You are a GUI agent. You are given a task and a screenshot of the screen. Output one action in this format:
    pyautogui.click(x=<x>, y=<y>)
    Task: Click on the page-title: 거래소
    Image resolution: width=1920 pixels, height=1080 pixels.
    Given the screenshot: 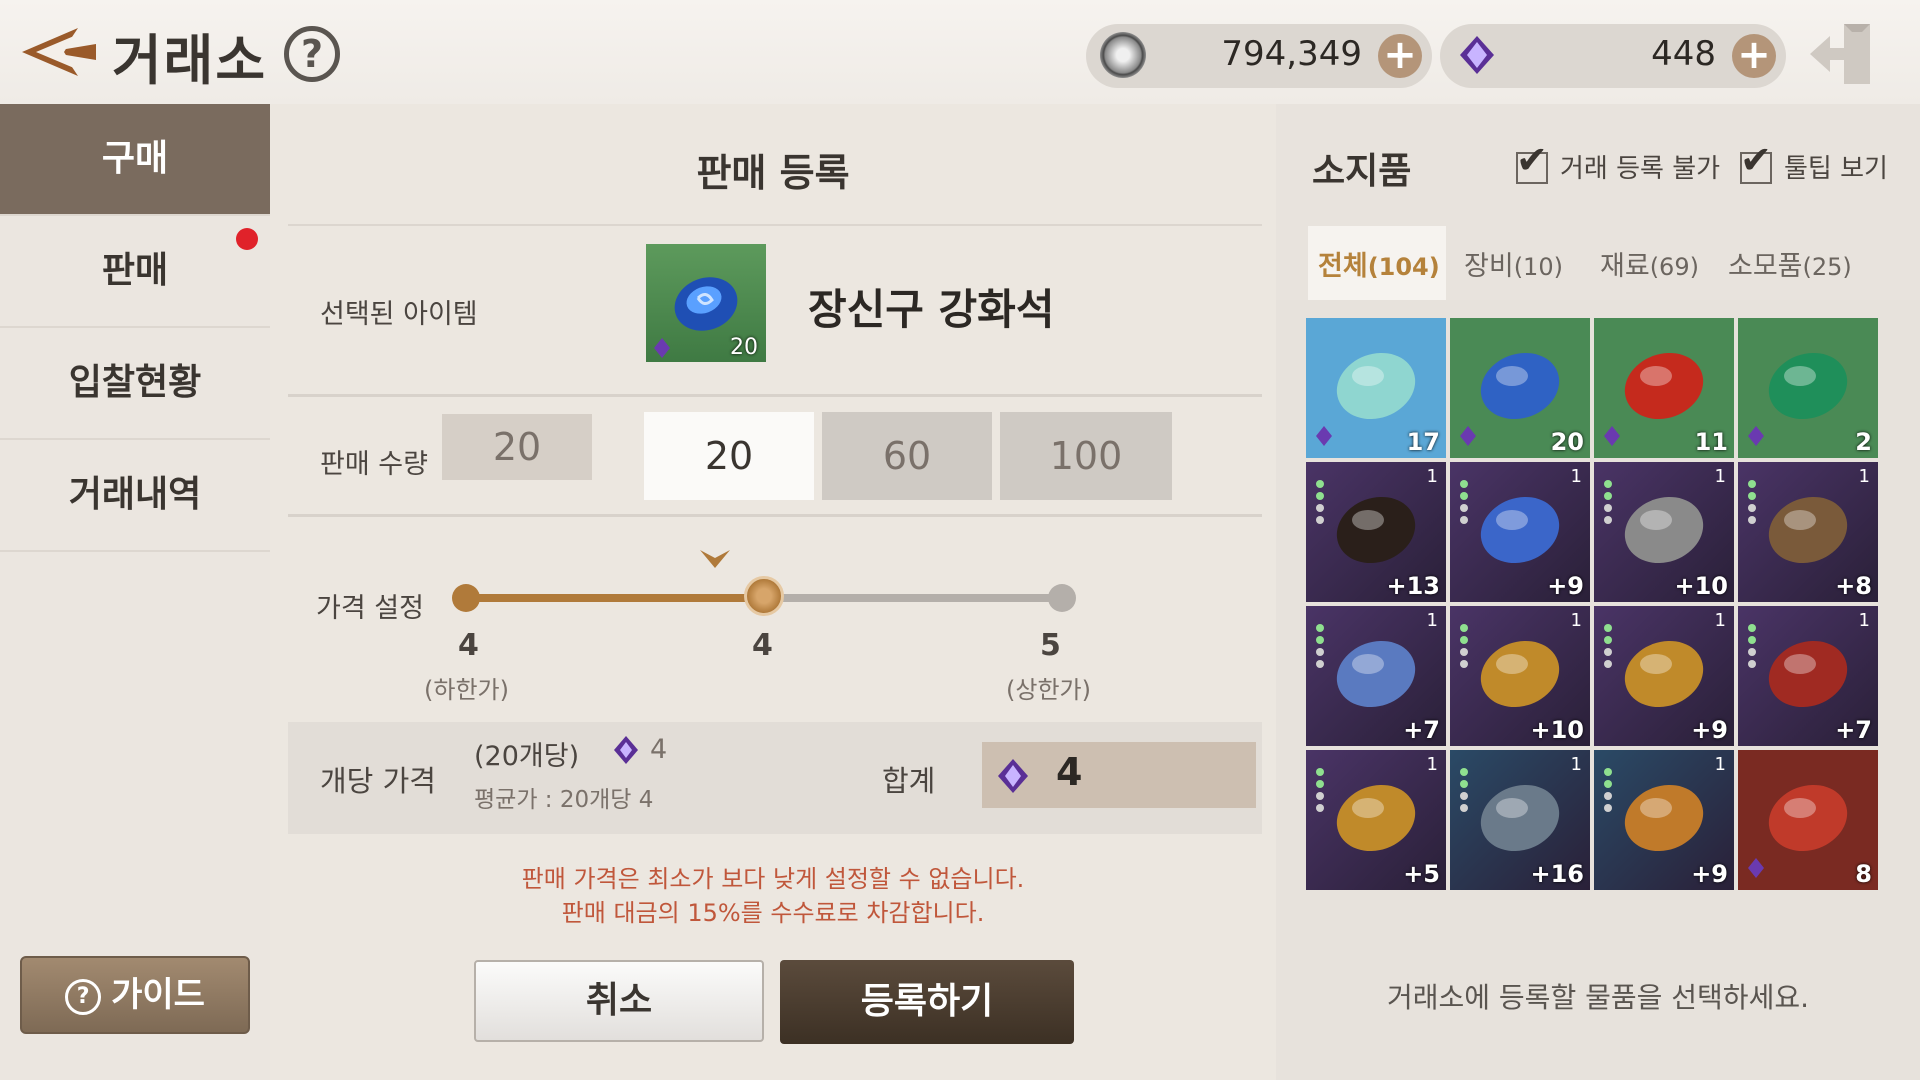 What is the action you would take?
    pyautogui.click(x=190, y=60)
    